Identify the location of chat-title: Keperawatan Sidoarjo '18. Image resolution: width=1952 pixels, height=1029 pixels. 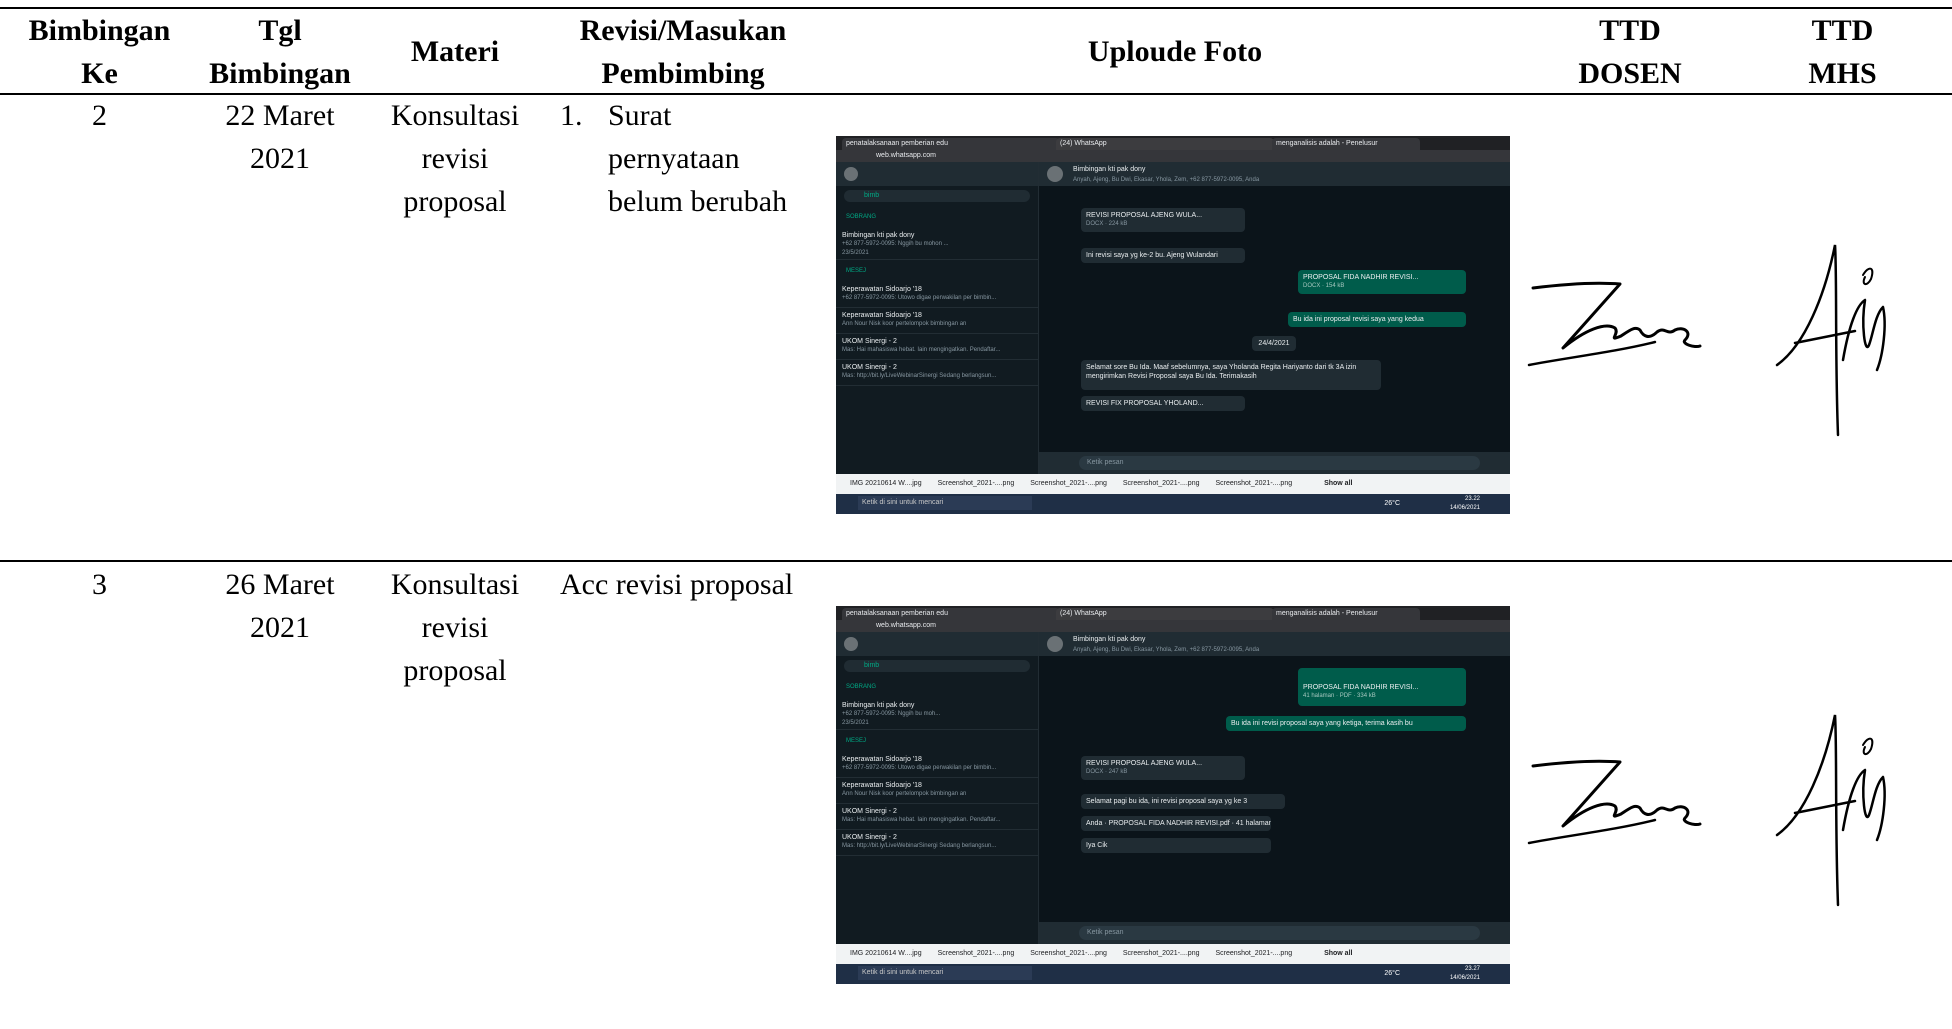
(882, 315).